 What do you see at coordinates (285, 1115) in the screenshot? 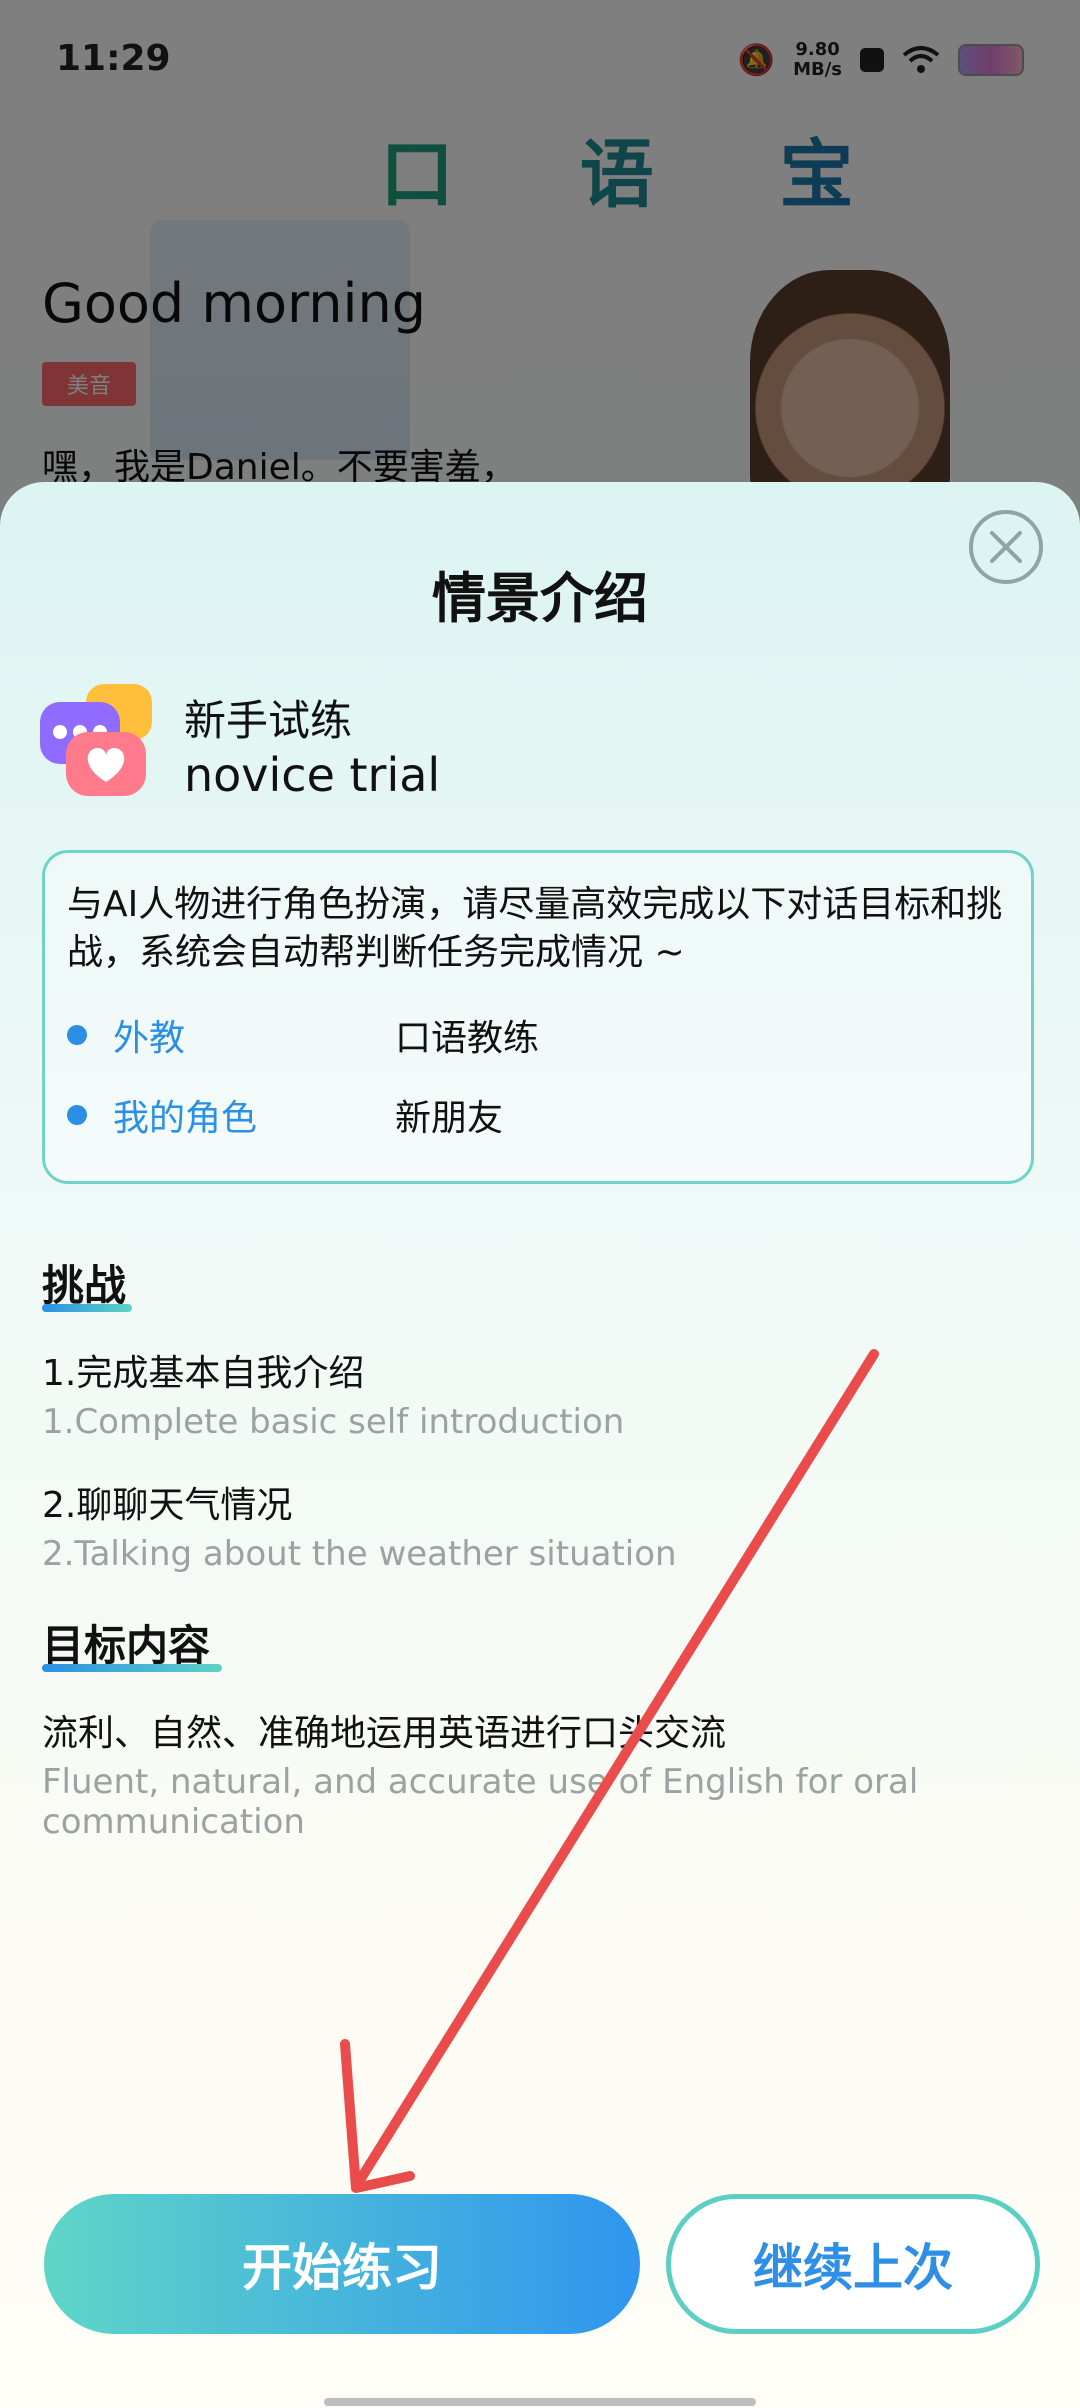
I see `role-row-mine: 我的角色 新朋友` at bounding box center [285, 1115].